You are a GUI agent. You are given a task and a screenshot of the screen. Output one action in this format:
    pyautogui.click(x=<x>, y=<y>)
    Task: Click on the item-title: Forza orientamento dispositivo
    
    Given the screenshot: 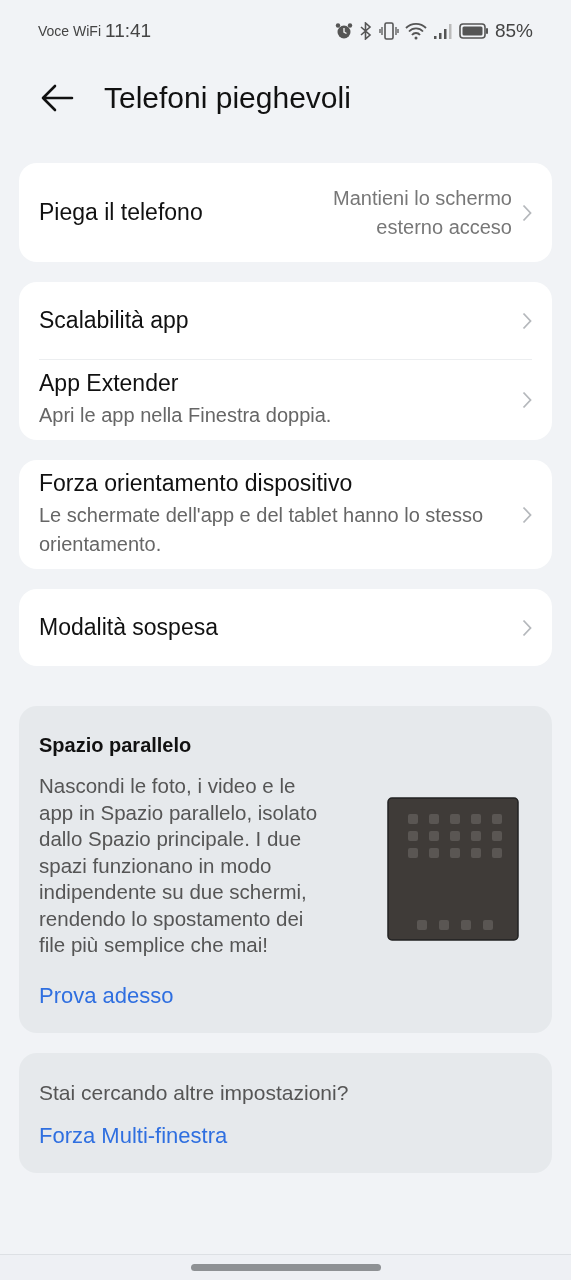 What is the action you would take?
    pyautogui.click(x=196, y=483)
    